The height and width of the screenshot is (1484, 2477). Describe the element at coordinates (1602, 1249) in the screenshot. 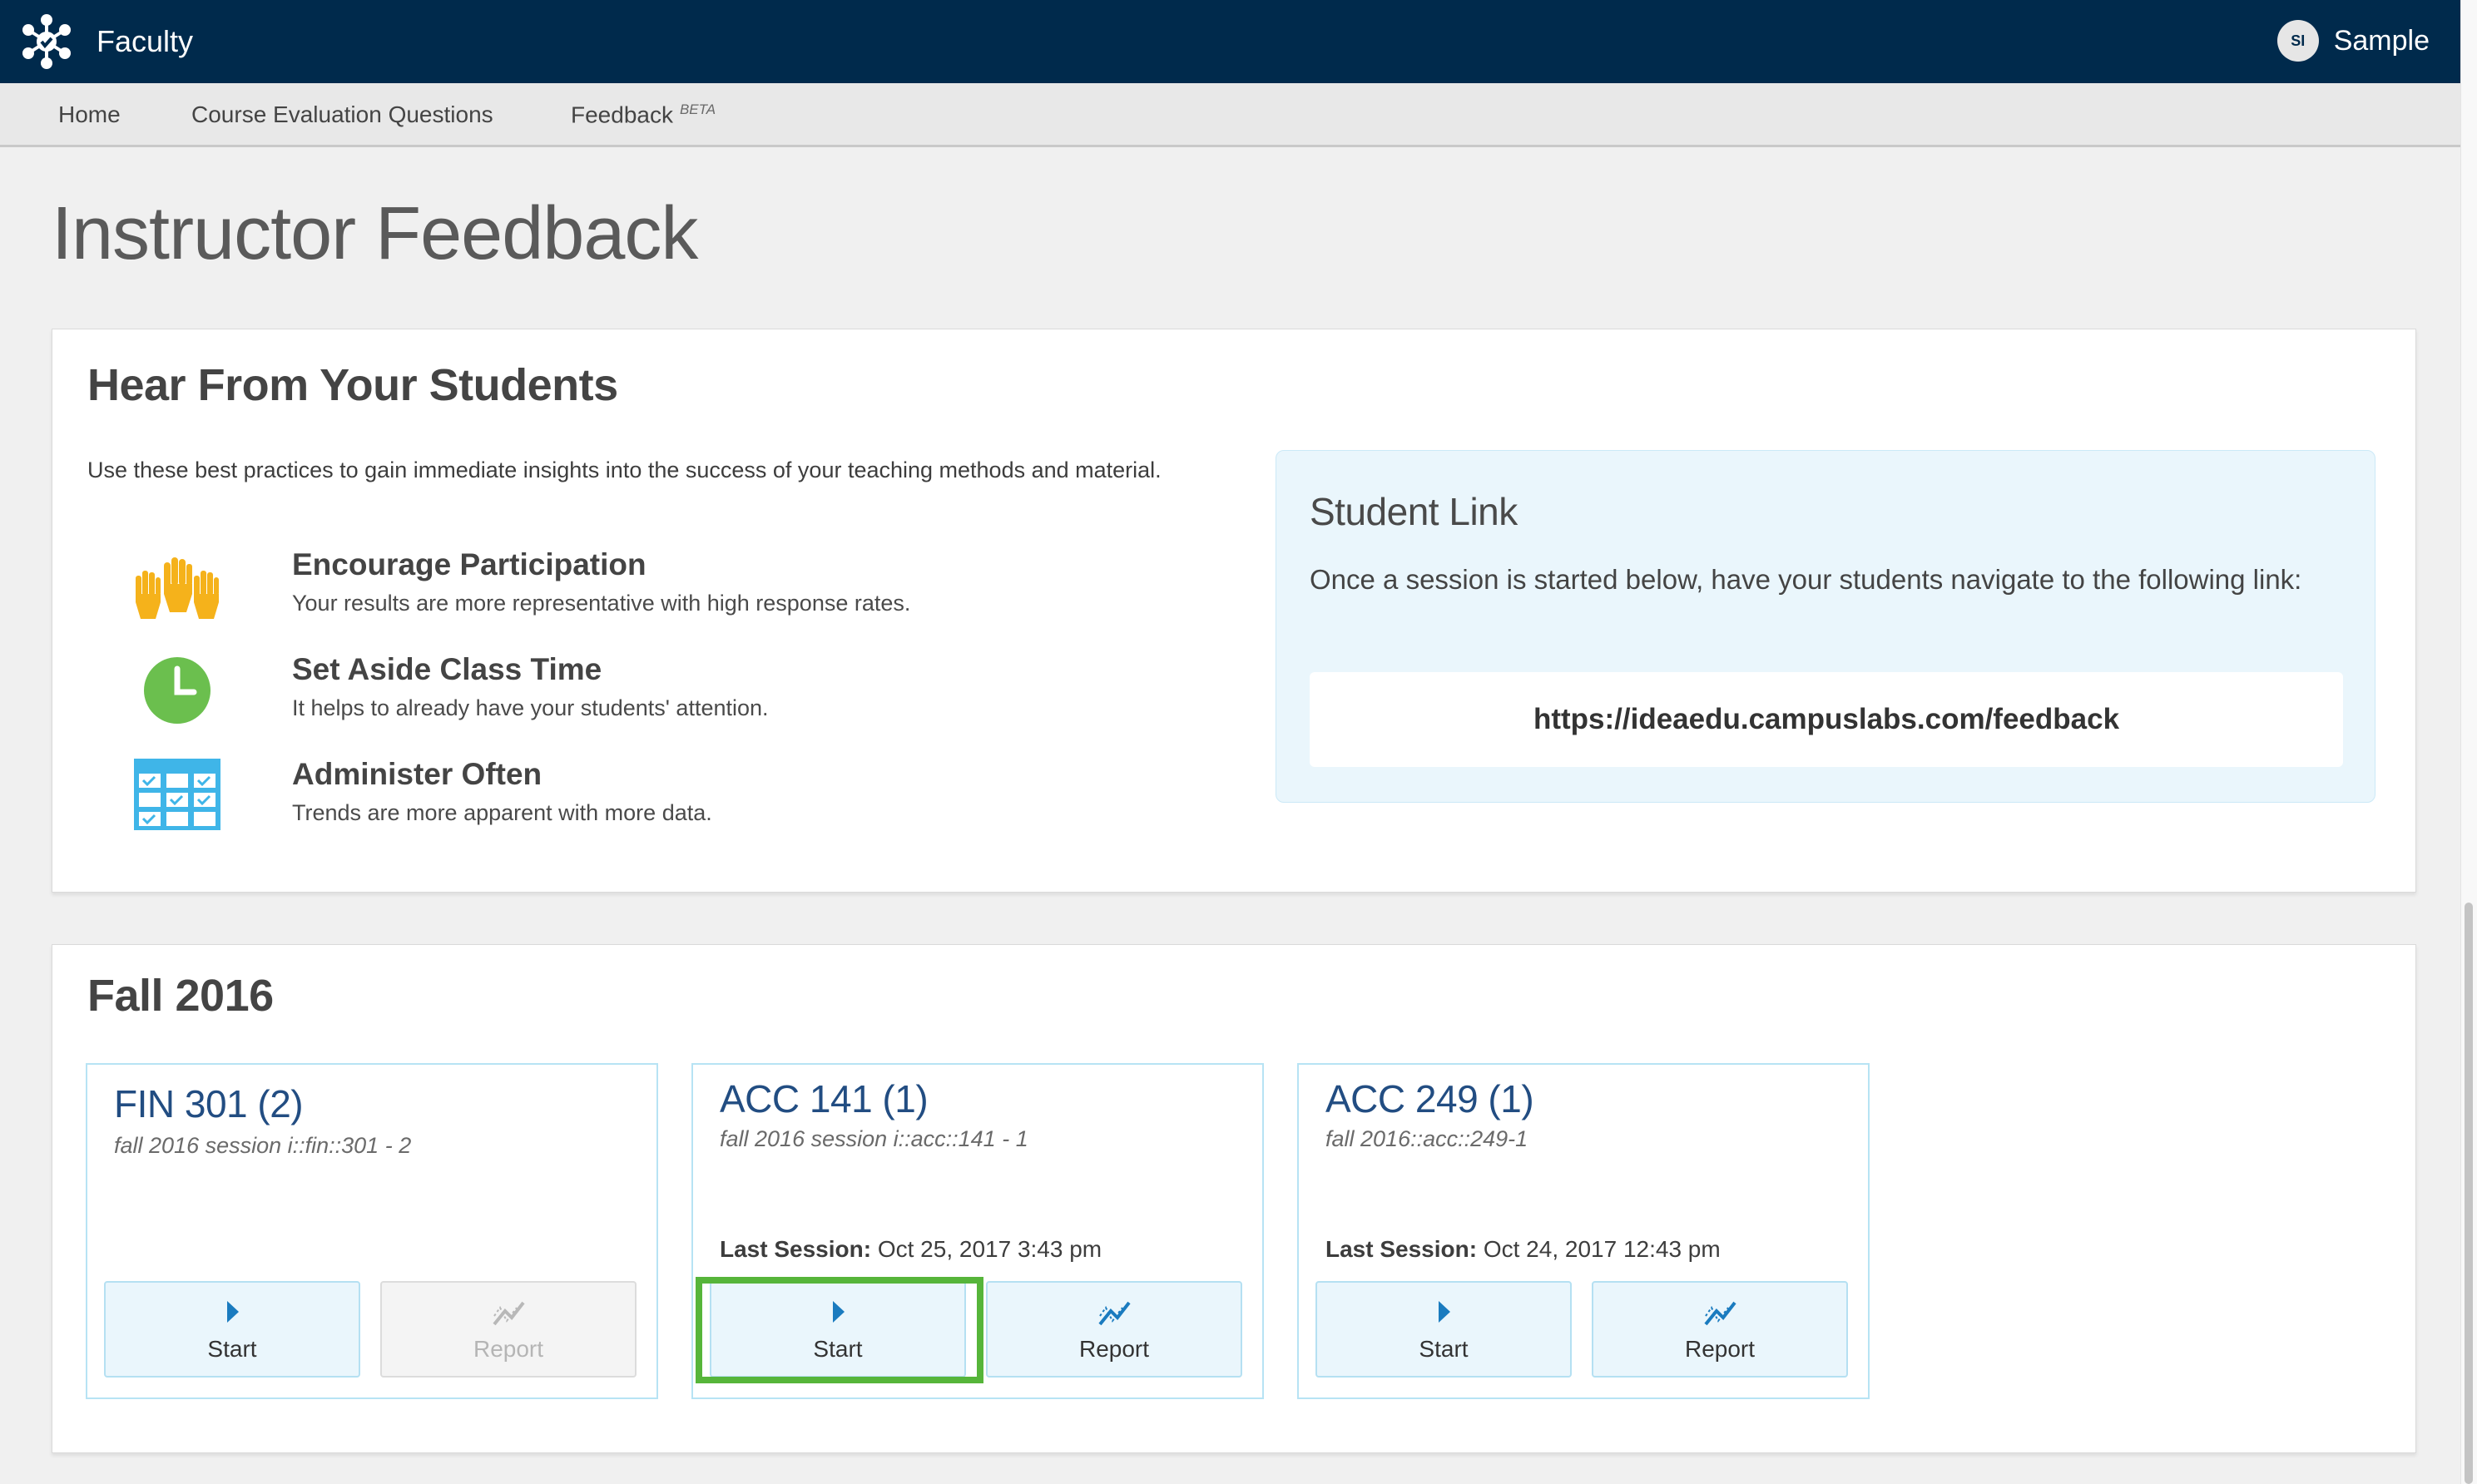

I see `last-session-value: Oct 24, 2017 12:43 pm` at that location.